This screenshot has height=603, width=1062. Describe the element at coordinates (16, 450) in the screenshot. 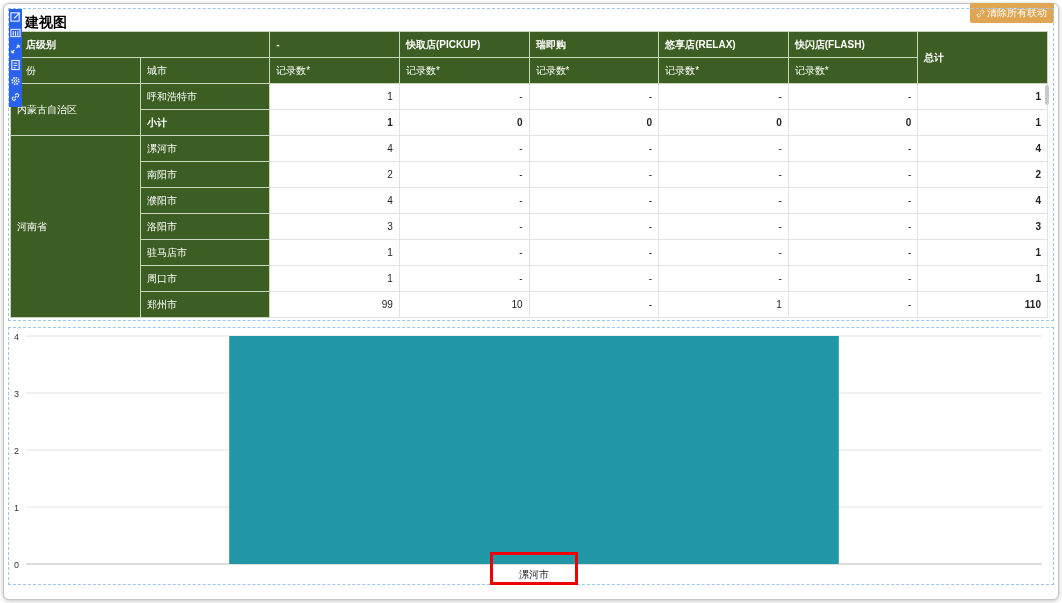

I see `y-axis-label: 2` at that location.